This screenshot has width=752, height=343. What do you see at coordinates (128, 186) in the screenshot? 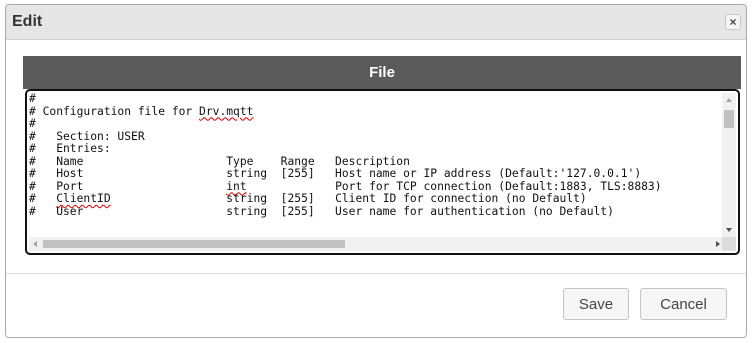
I see `editor-text: # Port` at bounding box center [128, 186].